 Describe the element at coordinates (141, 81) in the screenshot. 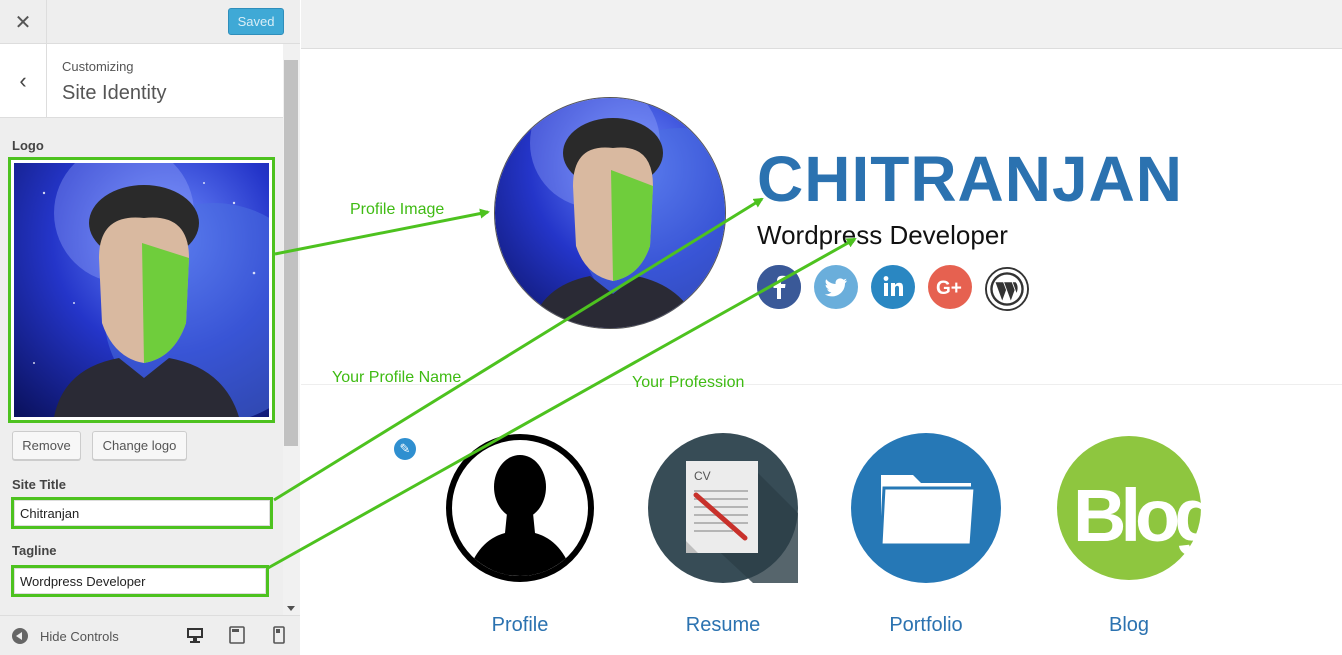

I see `section-header: ‹ Customizing Site Identity` at that location.